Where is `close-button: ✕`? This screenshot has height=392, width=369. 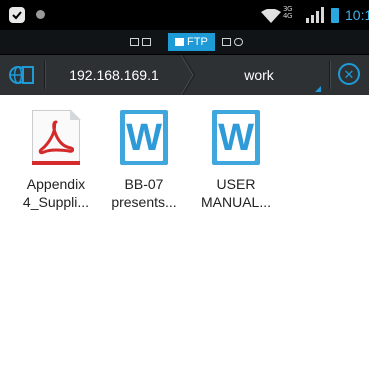 close-button: ✕ is located at coordinates (349, 74).